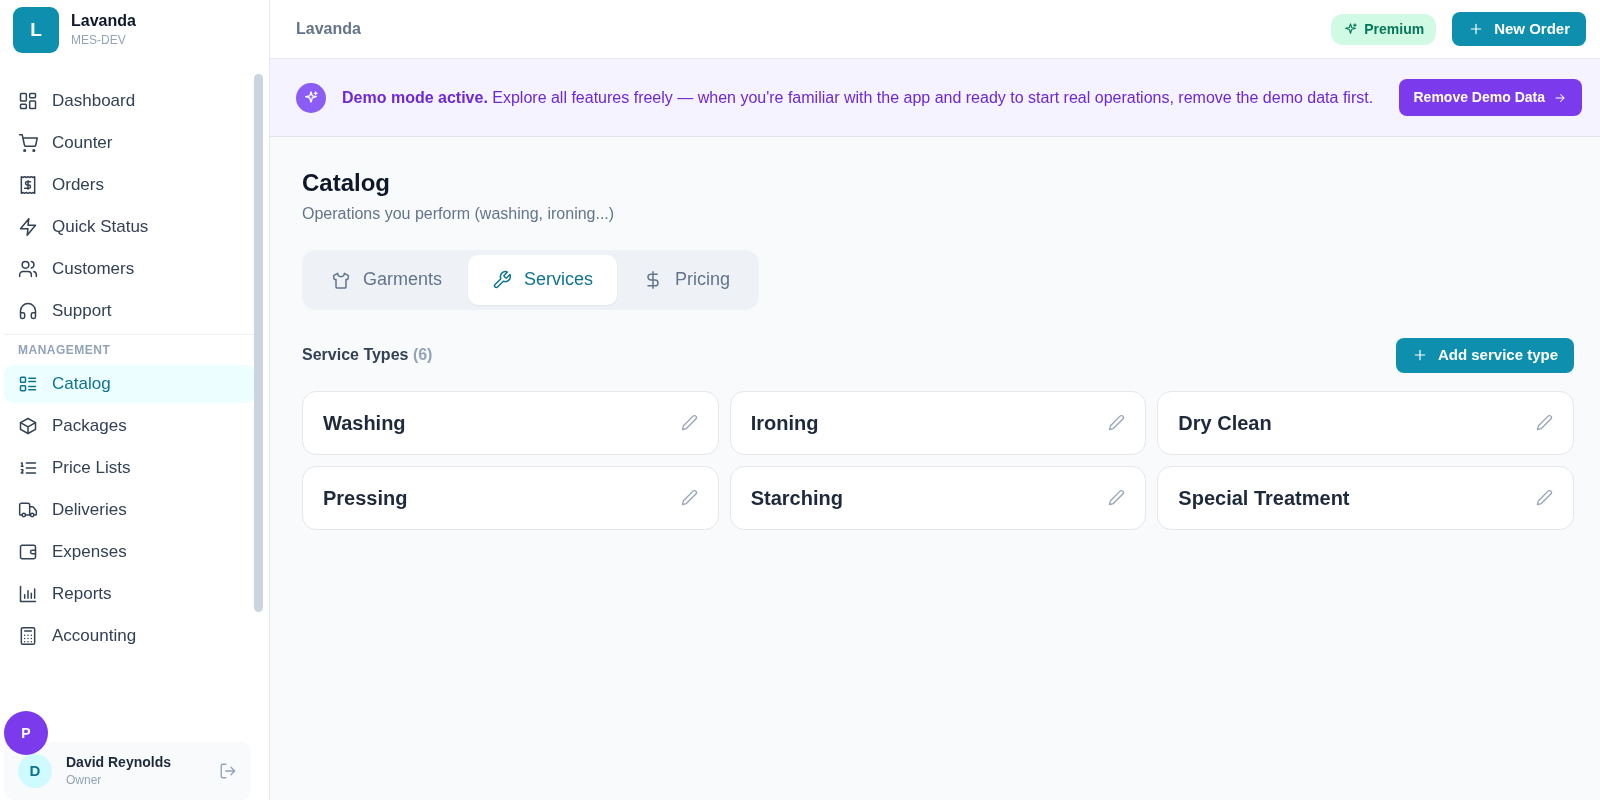 The height and width of the screenshot is (800, 1600). What do you see at coordinates (129, 101) in the screenshot?
I see `sidebar-item: Dashboard` at bounding box center [129, 101].